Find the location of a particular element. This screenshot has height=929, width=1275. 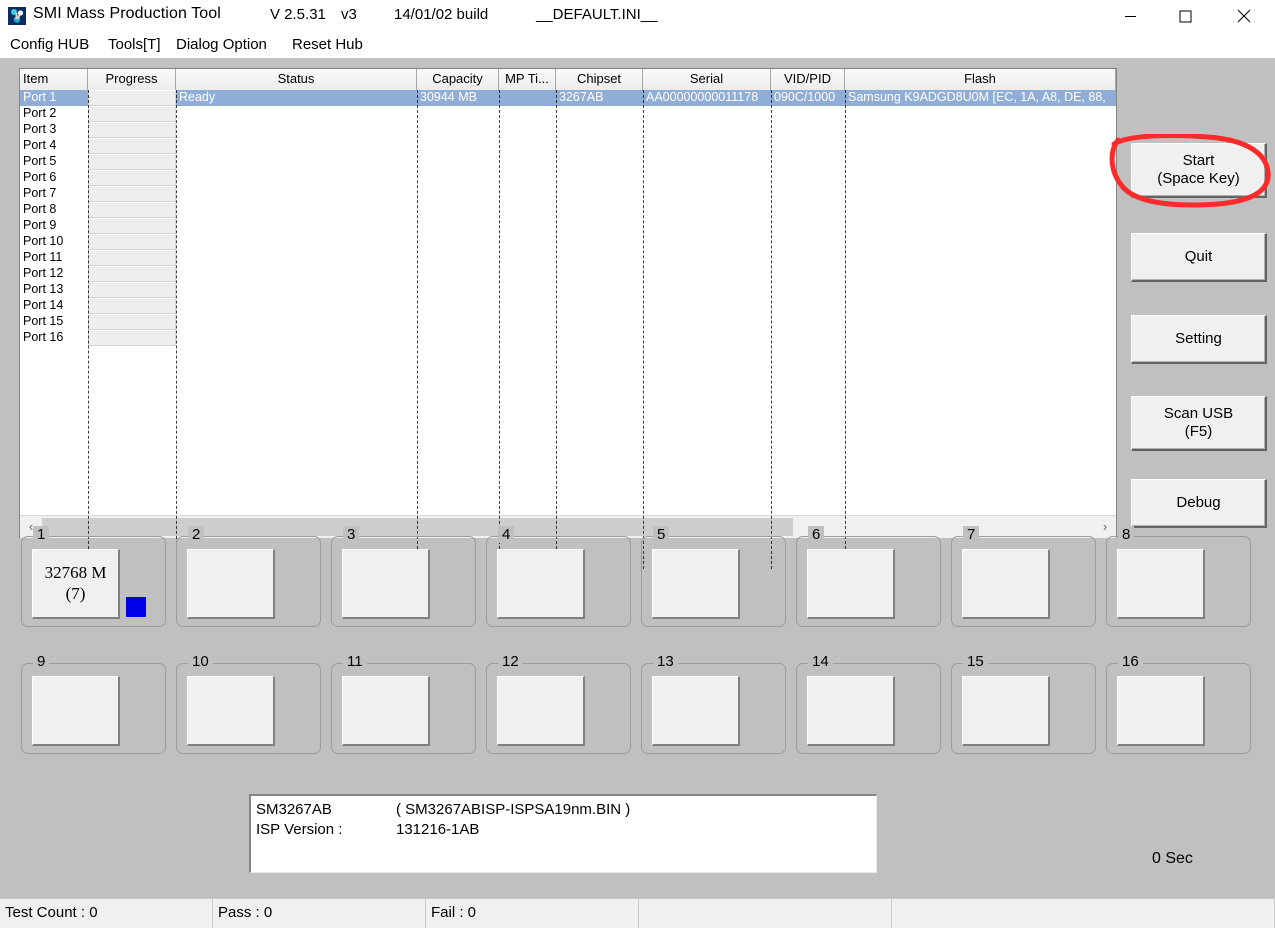

column-header-status: Status is located at coordinates (296, 79).